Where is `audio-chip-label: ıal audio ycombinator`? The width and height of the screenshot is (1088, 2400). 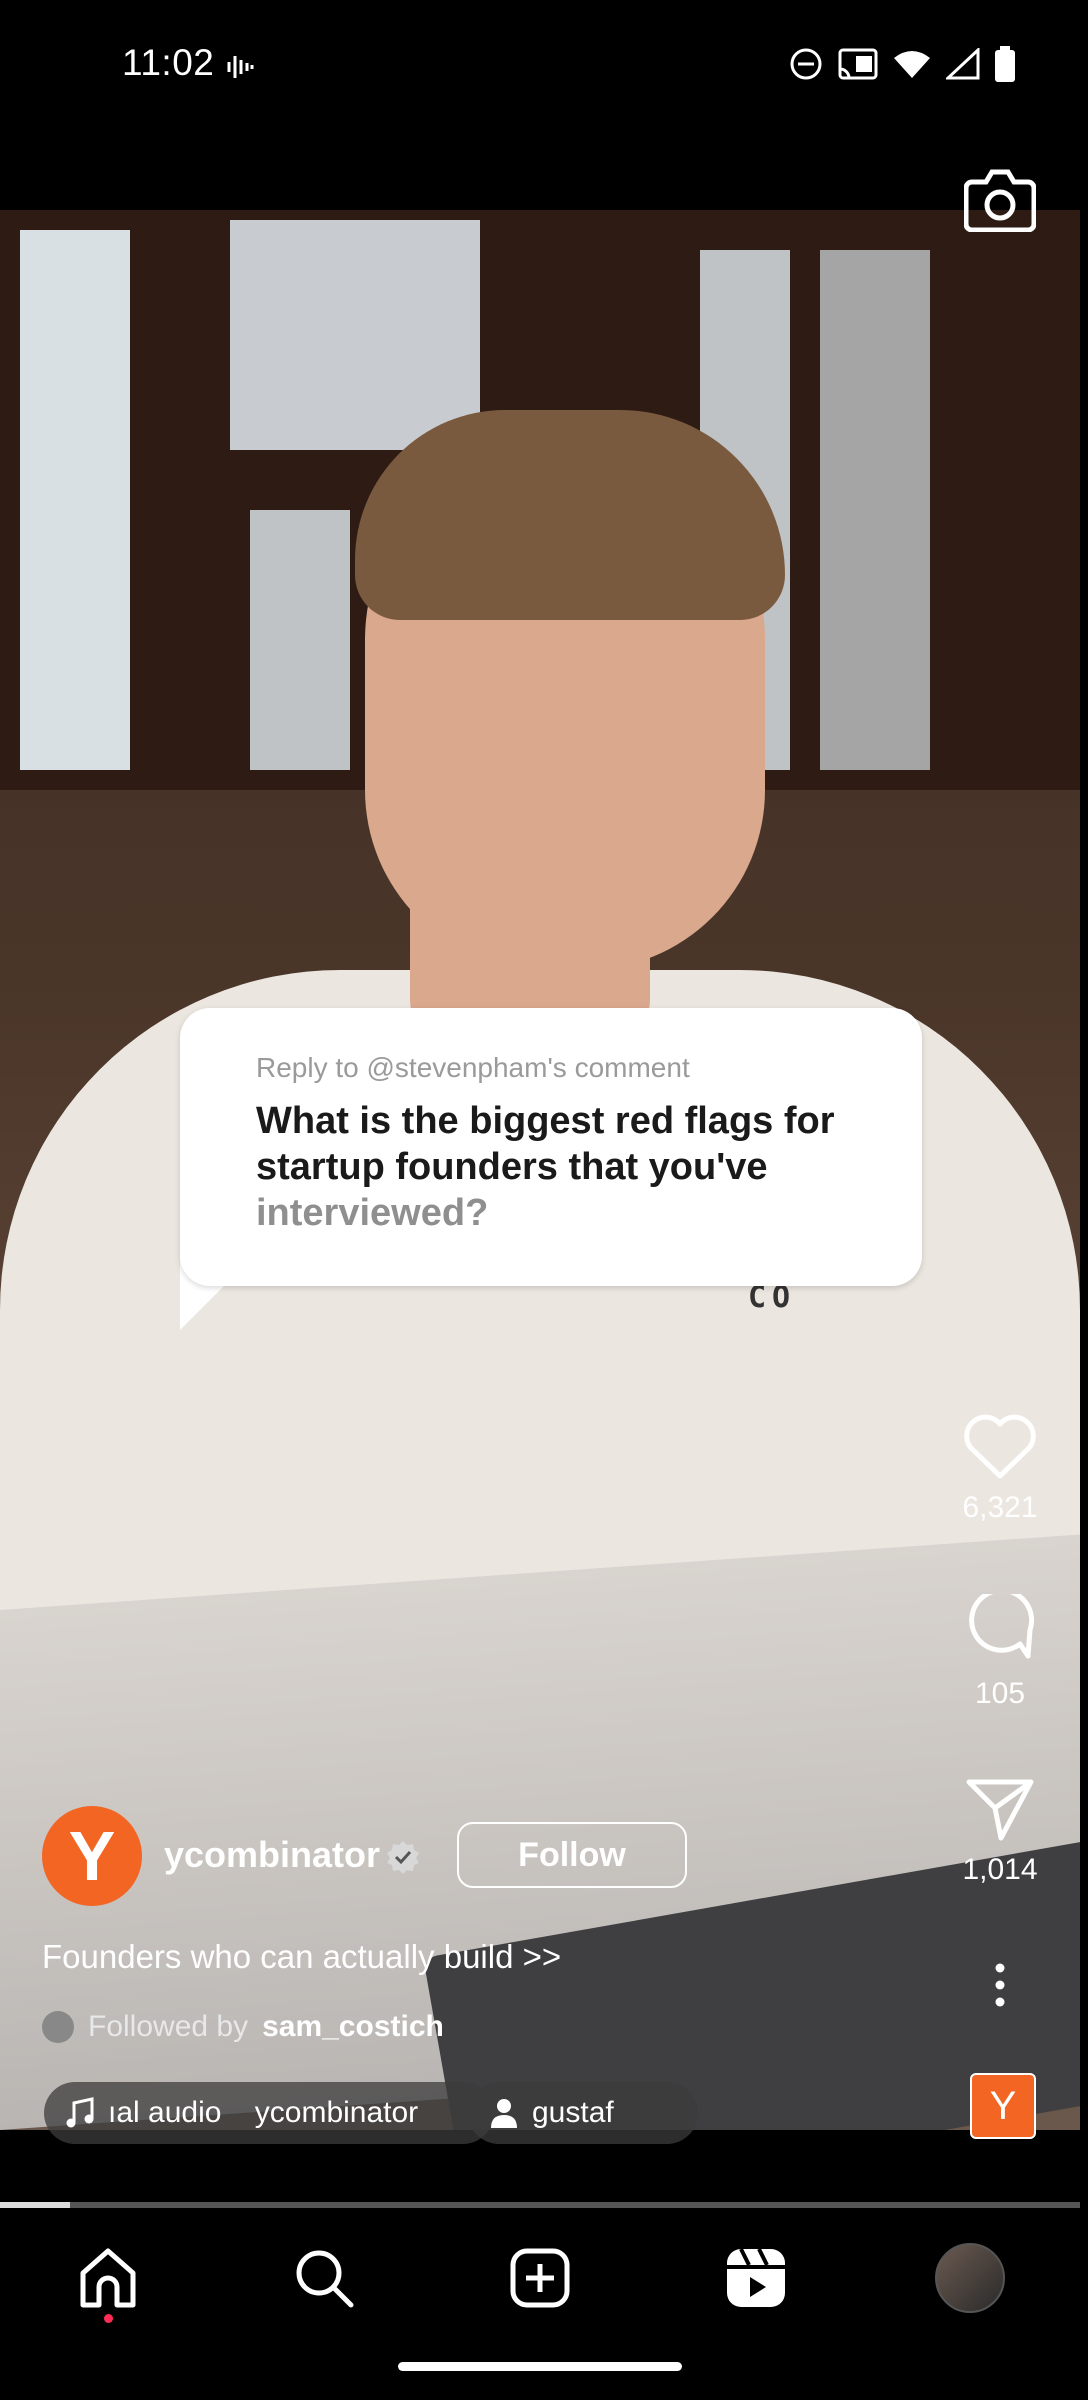 audio-chip-label: ıal audio ycombinator is located at coordinates (263, 2112).